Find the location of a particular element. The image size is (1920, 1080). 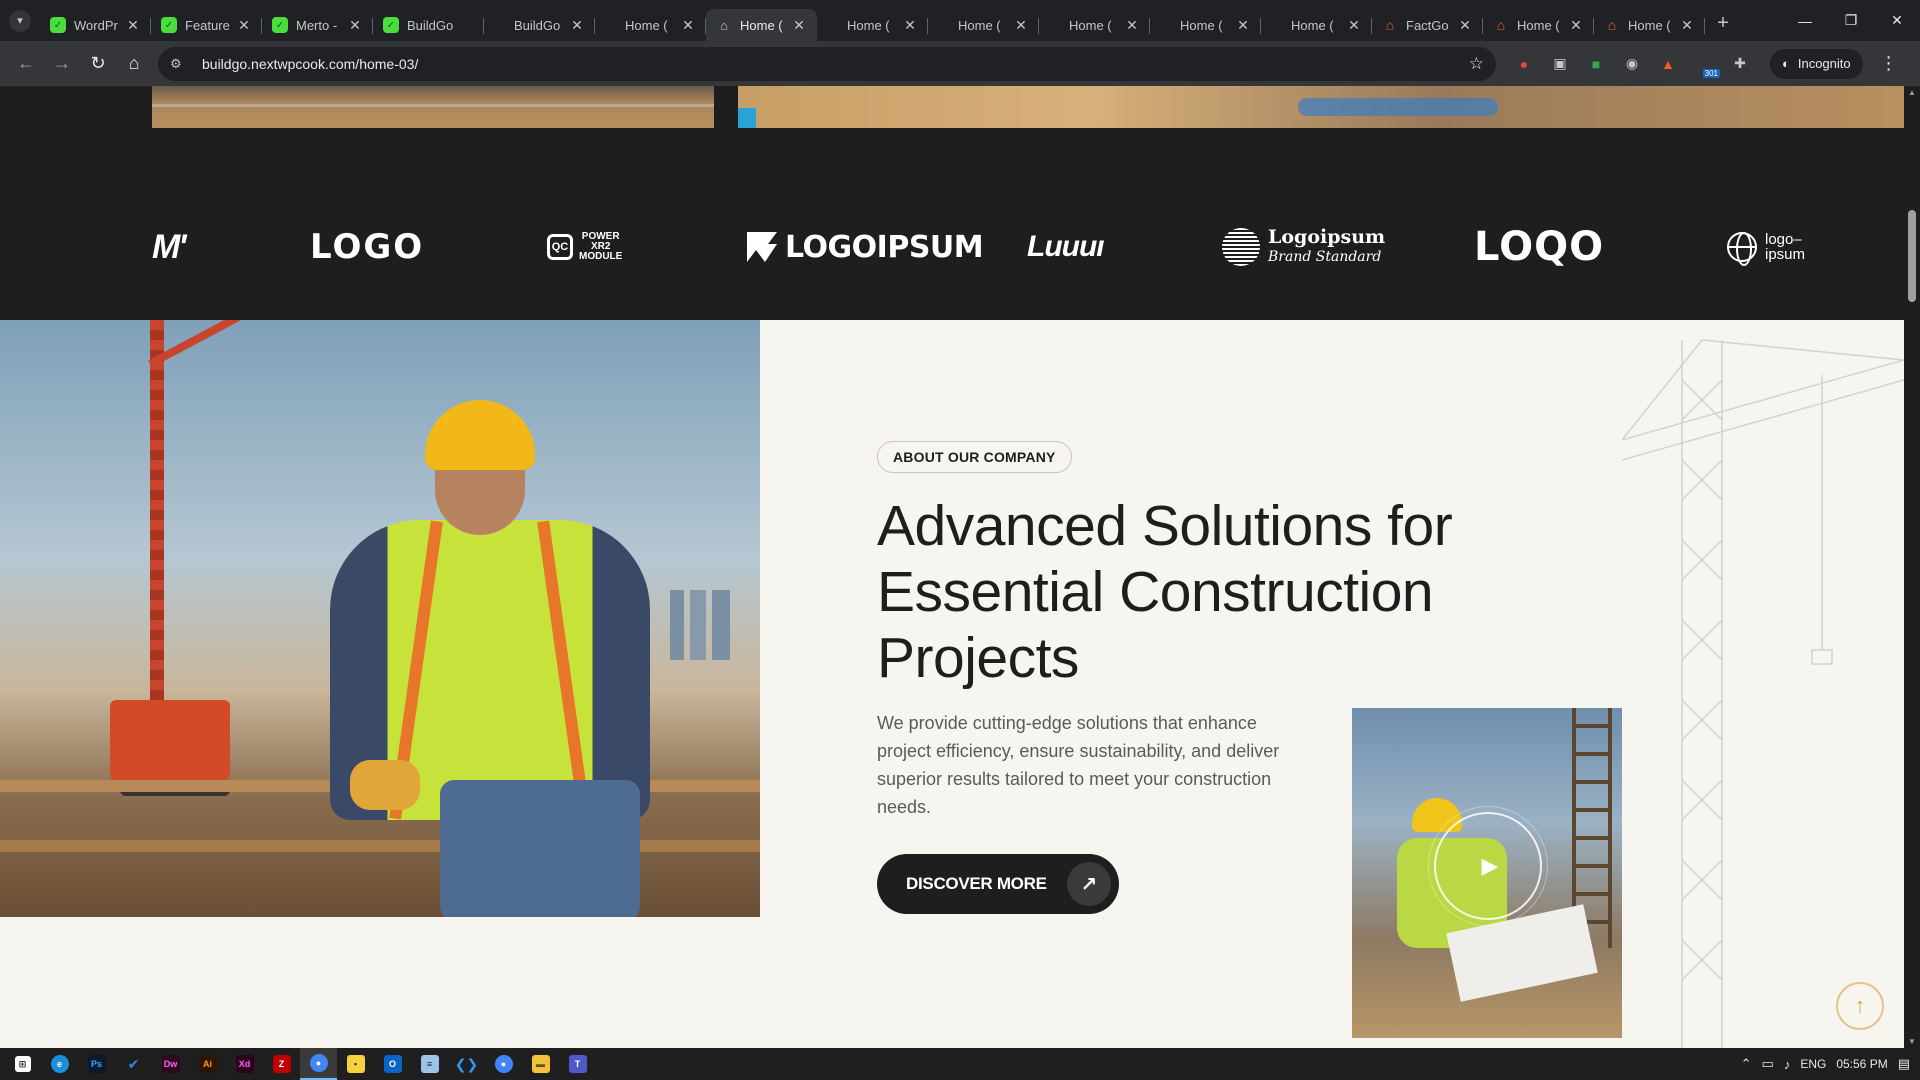

forward-button: → is located at coordinates (62, 64).